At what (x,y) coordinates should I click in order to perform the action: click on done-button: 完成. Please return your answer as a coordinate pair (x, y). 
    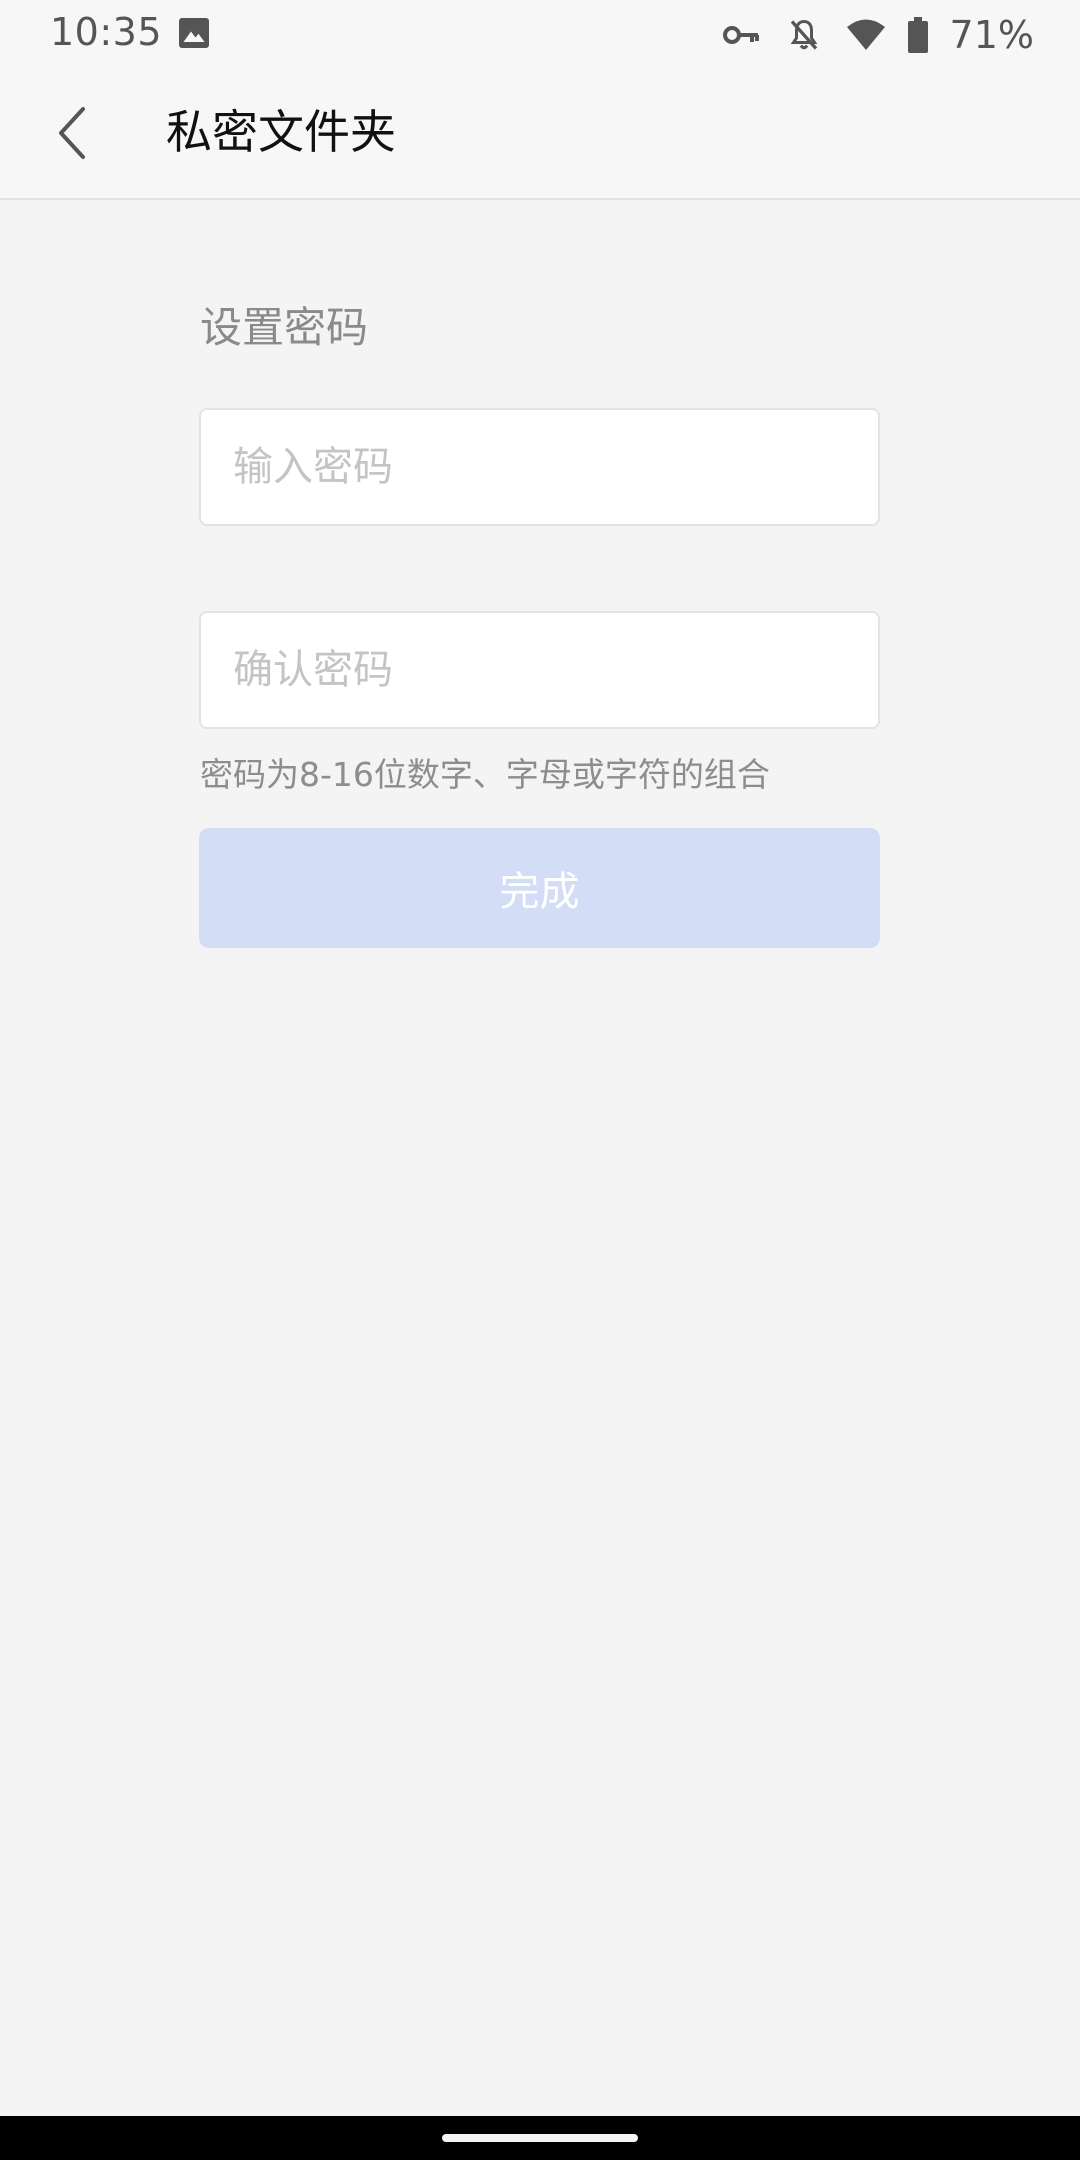
    Looking at the image, I should click on (539, 888).